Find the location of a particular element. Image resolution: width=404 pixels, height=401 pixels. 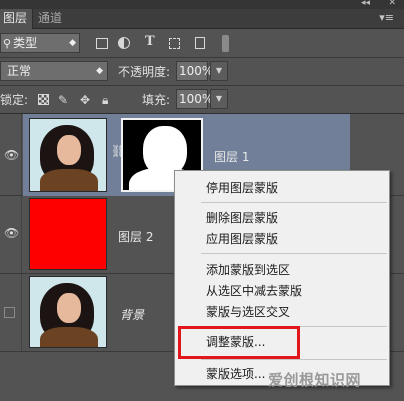

adjustment-layer-filter-icon is located at coordinates (124, 43).